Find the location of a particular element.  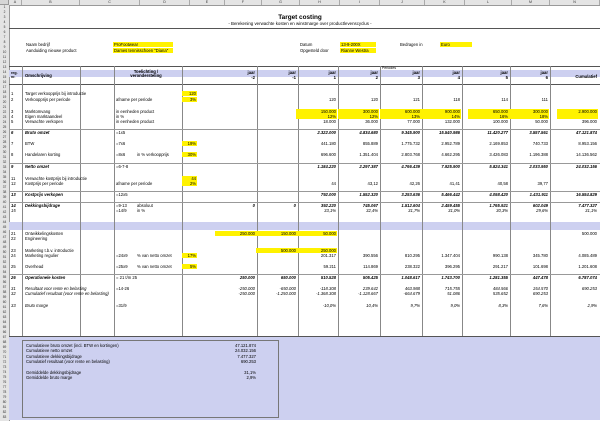

product-label: Aanduiding nieuwe product is located at coordinates (51, 50).